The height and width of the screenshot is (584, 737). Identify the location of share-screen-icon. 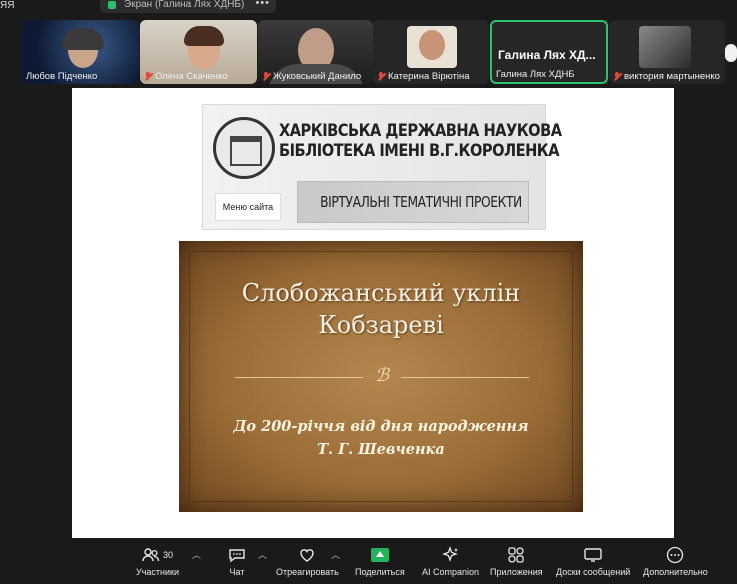
(379, 555).